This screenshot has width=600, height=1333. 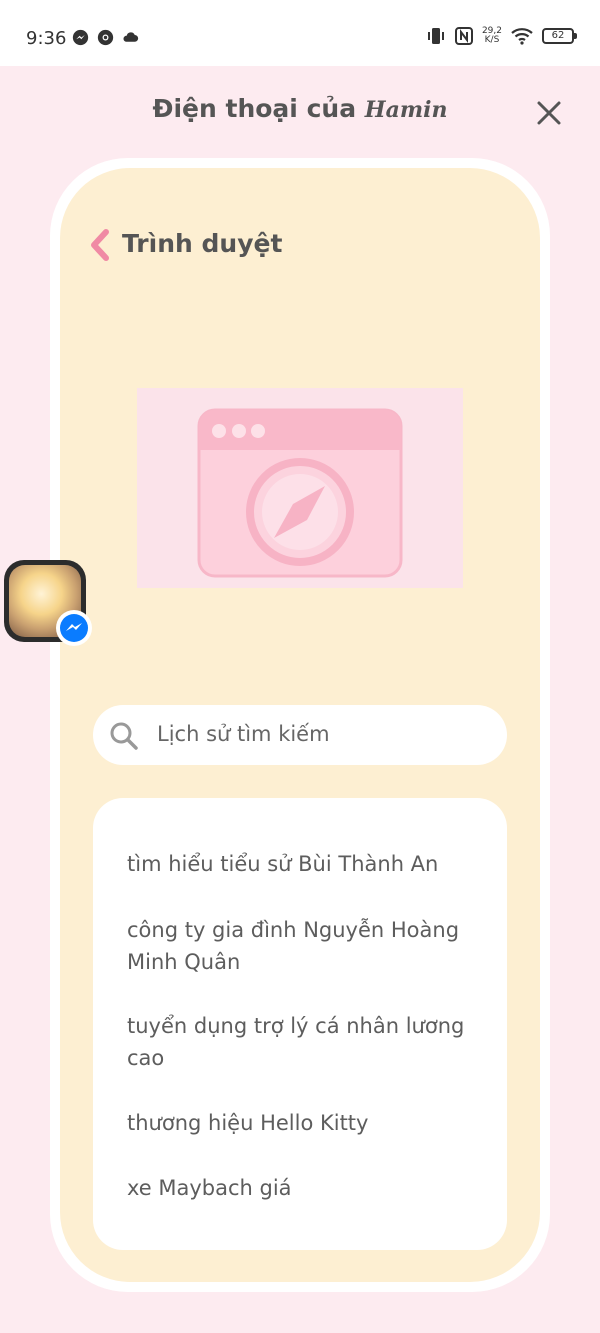 I want to click on history-item: thương hiệu Hello Kitty, so click(x=307, y=1123).